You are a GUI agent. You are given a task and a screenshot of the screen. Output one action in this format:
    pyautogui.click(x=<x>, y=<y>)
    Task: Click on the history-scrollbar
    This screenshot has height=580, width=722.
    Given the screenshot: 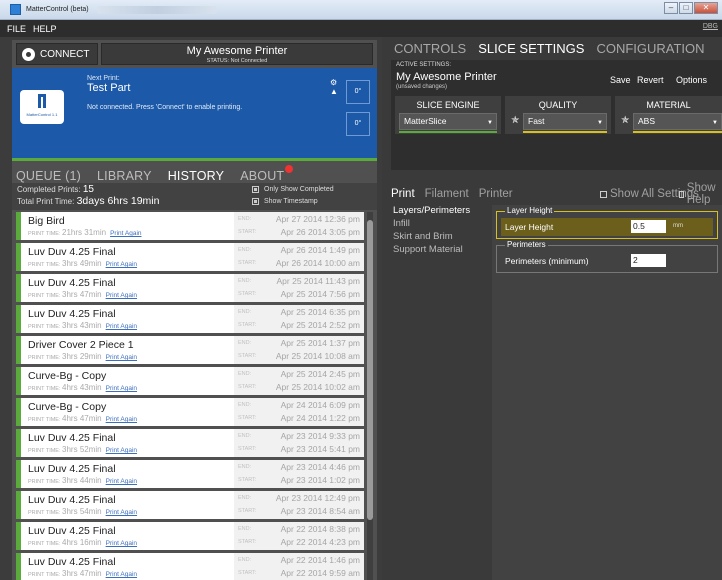 What is the action you would take?
    pyautogui.click(x=370, y=396)
    